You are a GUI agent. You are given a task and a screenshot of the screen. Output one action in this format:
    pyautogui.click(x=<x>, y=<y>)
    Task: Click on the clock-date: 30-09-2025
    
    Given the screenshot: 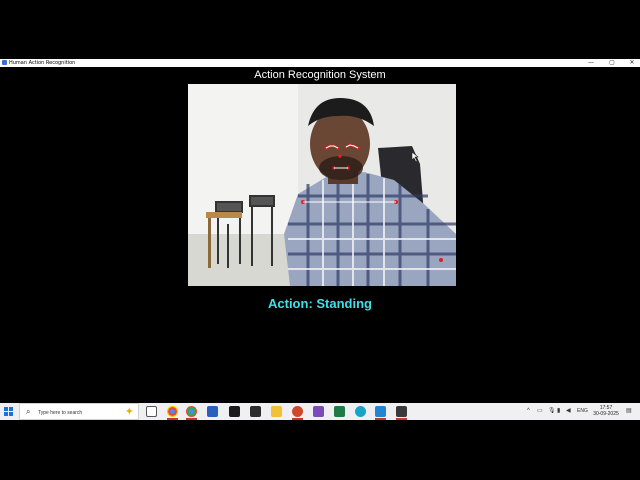 What is the action you would take?
    pyautogui.click(x=606, y=414)
    